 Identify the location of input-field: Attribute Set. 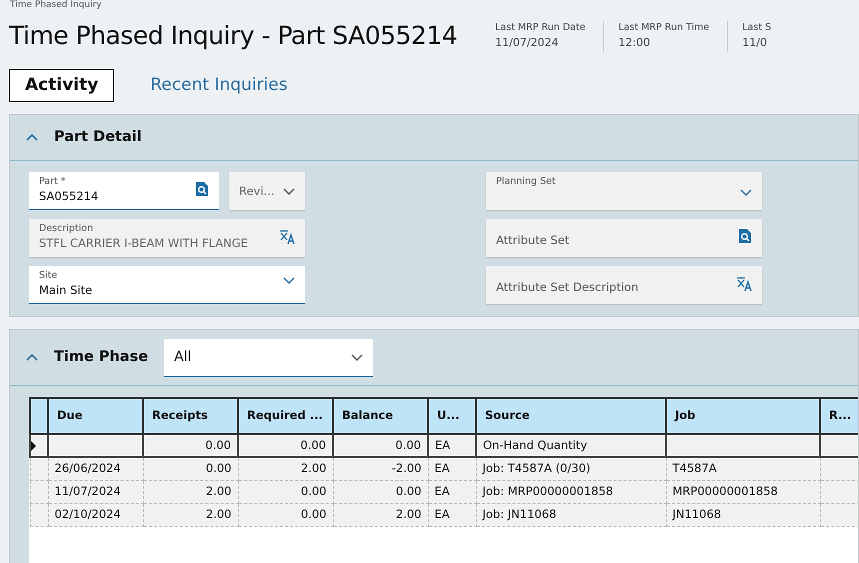
(624, 238).